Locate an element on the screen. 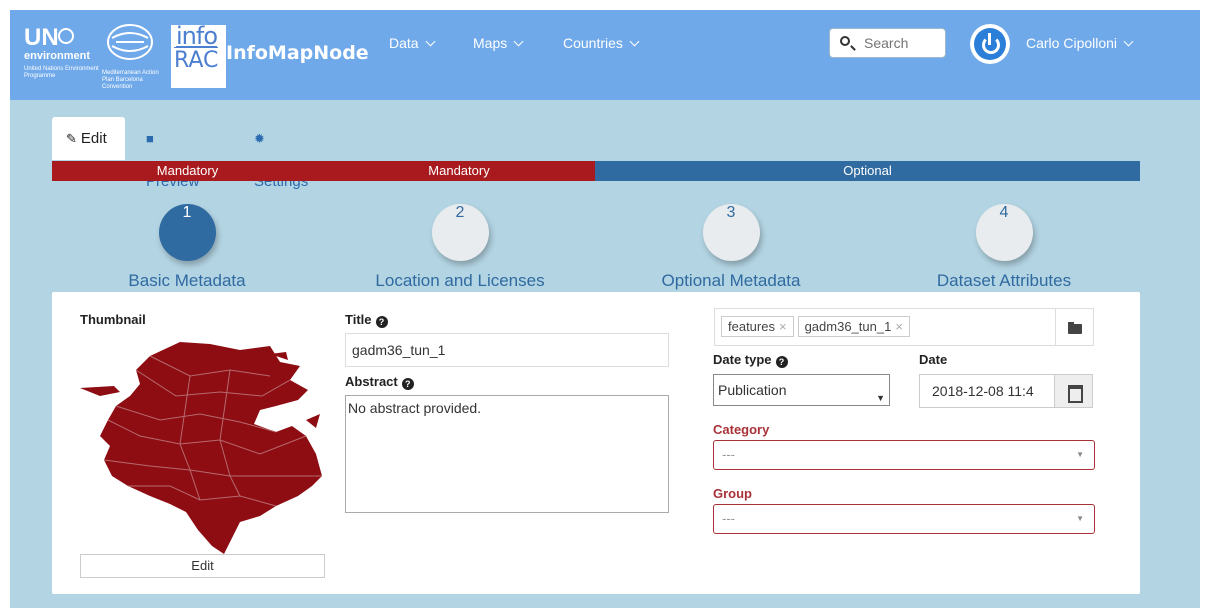 This screenshot has height=608, width=1208. rac-logo-text: RAC is located at coordinates (196, 60).